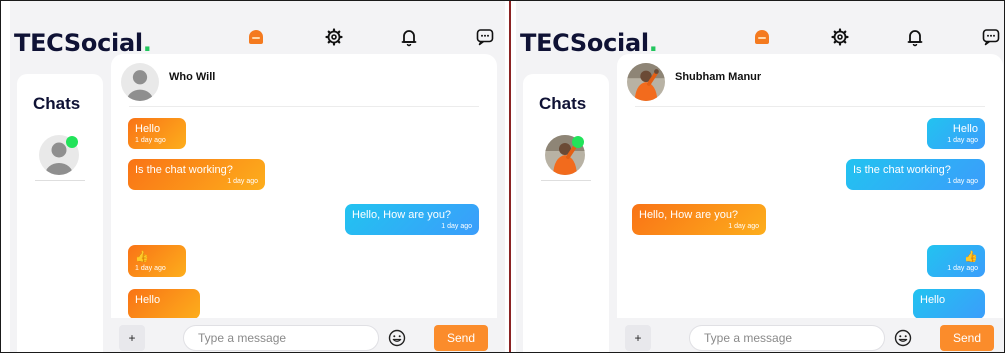 The image size is (1005, 353). What do you see at coordinates (949, 304) in the screenshot?
I see `message-bubble-sent: Hello` at bounding box center [949, 304].